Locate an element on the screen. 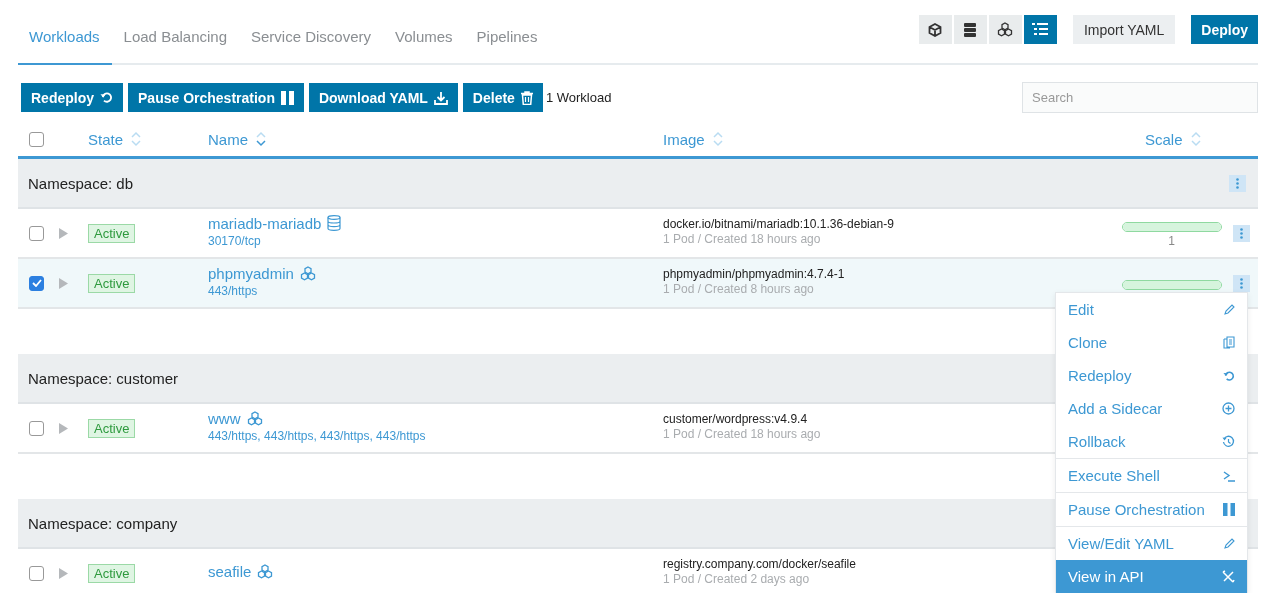 This screenshot has width=1275, height=593. cube-view-button is located at coordinates (935, 29).